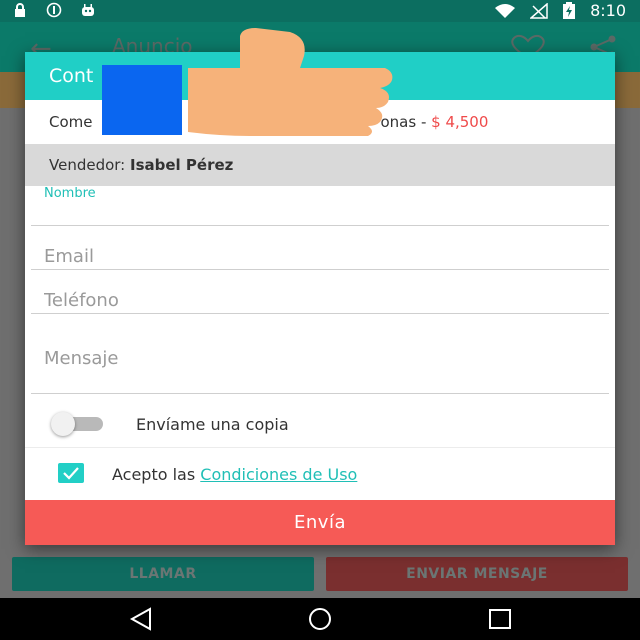  I want to click on send-message-button: ENVIAR MENSAJE, so click(477, 574).